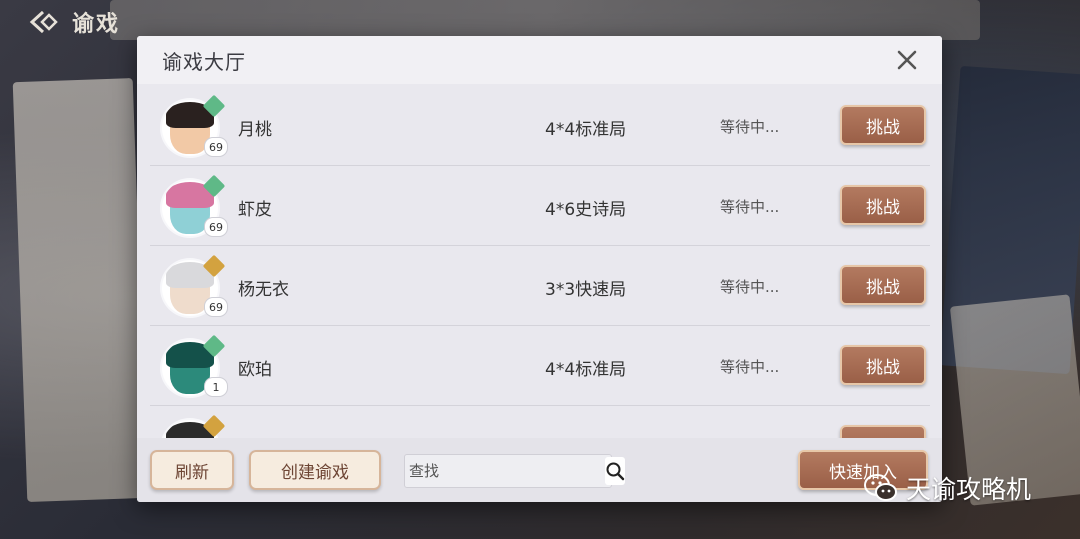  I want to click on search-button, so click(615, 471).